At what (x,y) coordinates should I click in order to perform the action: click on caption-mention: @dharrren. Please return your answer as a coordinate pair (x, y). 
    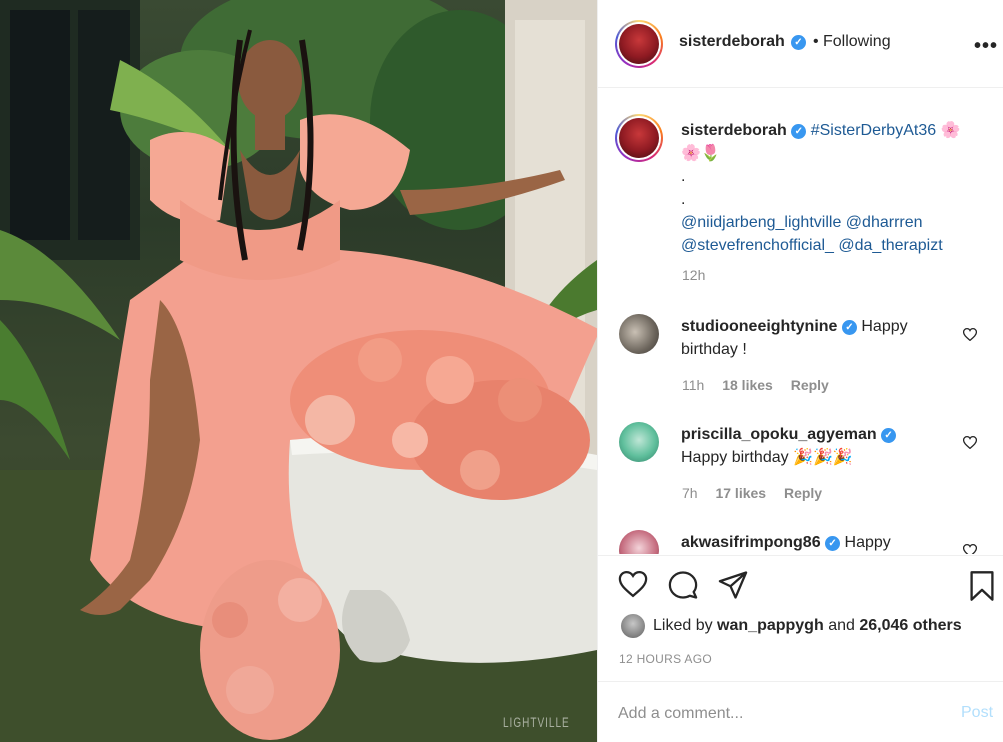
    Looking at the image, I should click on (884, 222).